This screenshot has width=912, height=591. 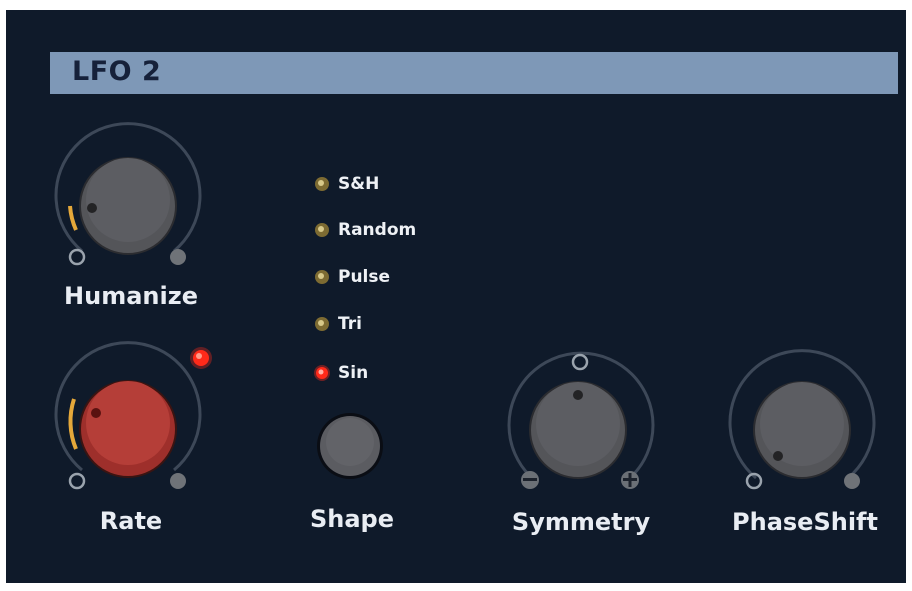 I want to click on humanize-knob-pointer, so click(x=92, y=208).